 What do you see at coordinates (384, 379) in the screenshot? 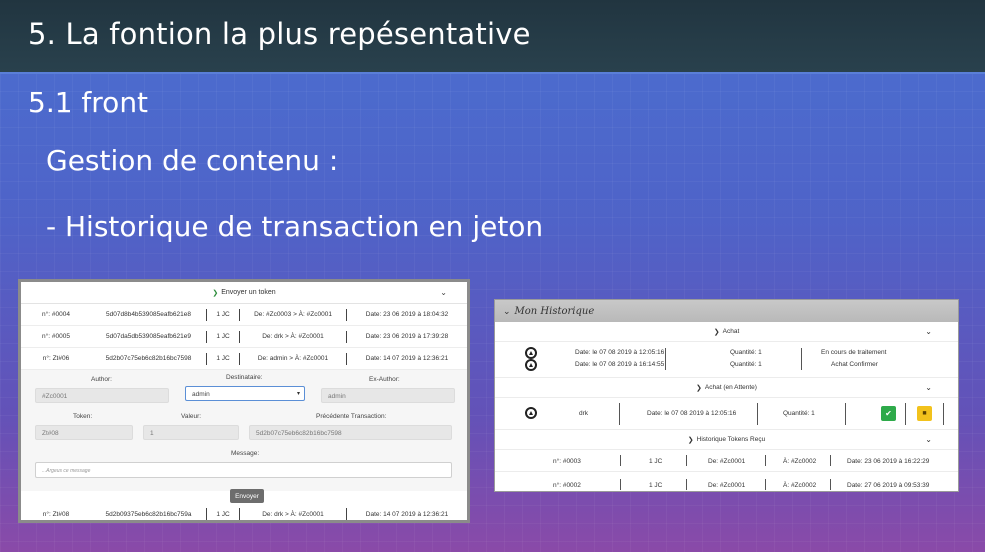
I see `ex-author-label: Ex-Author:` at bounding box center [384, 379].